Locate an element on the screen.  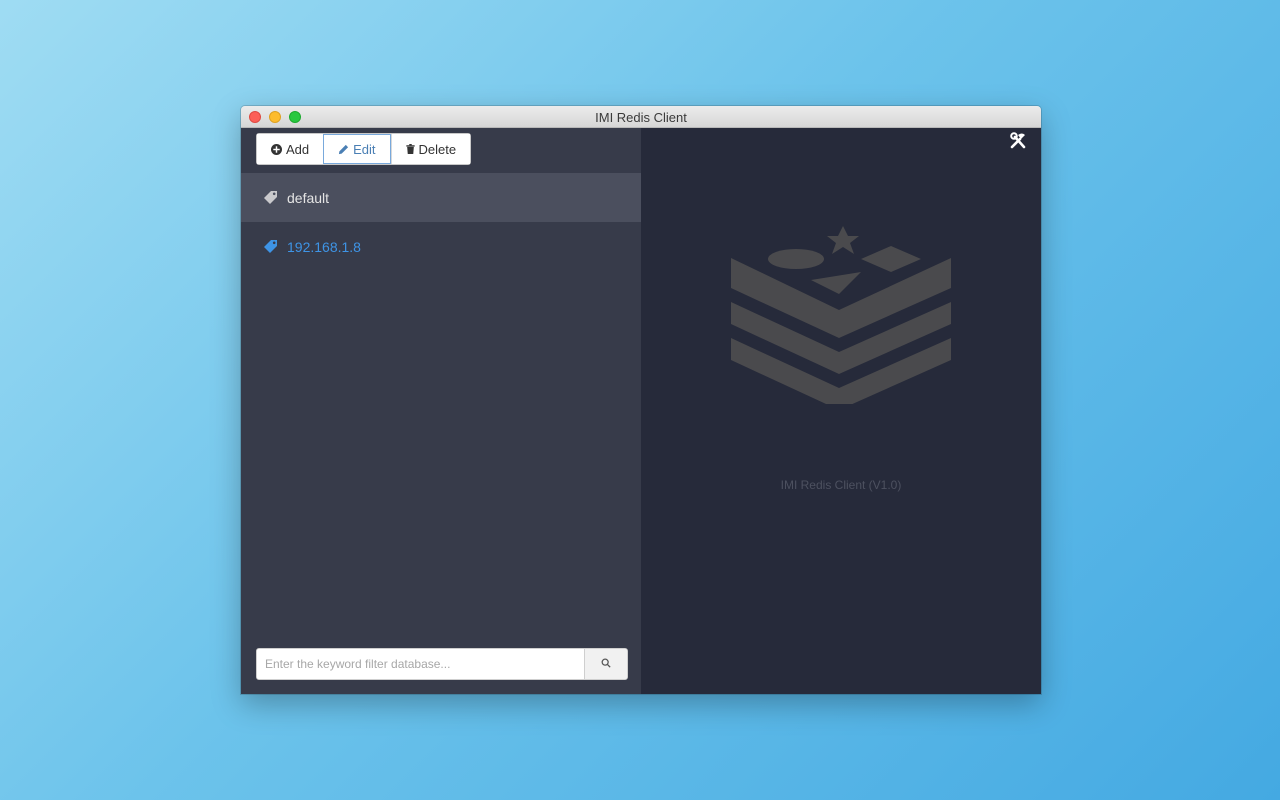
edit-button: Edit is located at coordinates (357, 149).